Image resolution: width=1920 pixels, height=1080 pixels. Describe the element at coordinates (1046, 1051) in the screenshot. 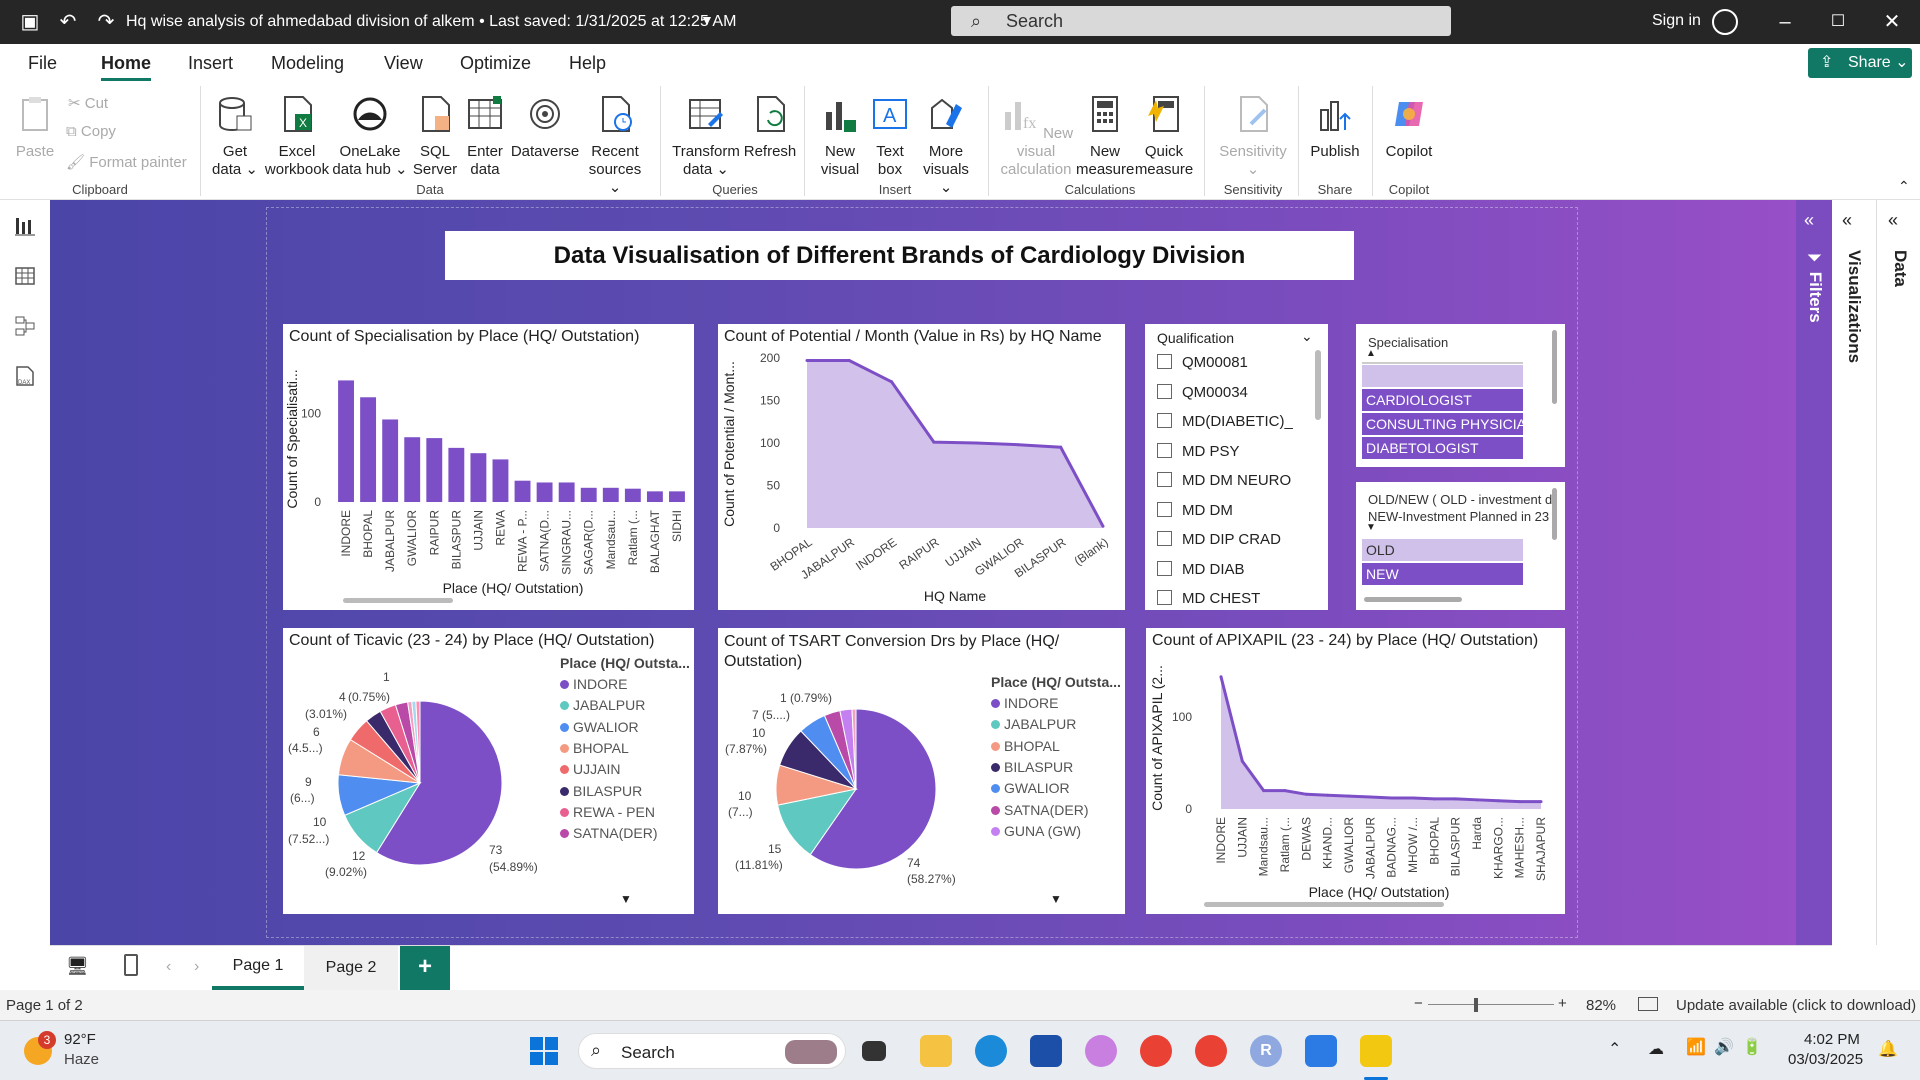

I see `store-icon` at that location.